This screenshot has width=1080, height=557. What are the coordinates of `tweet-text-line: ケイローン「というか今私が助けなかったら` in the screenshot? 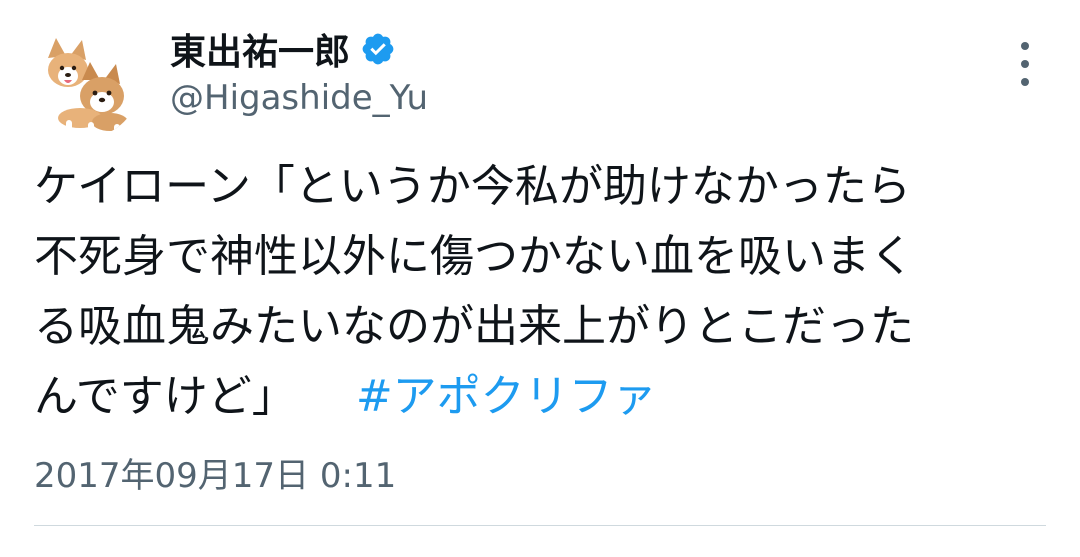 It's located at (472, 186).